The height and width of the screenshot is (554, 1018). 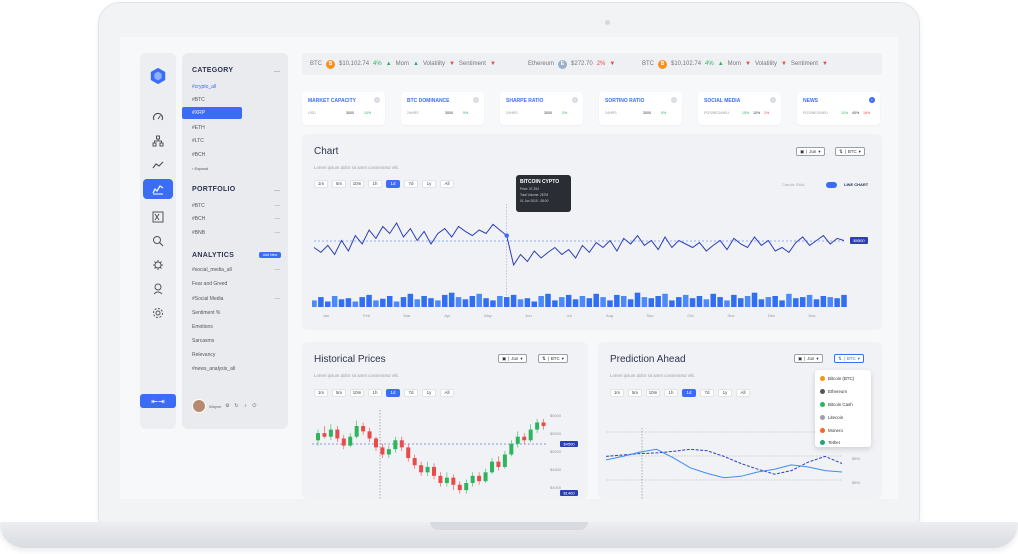 I want to click on category-collapse-icon, so click(x=277, y=71).